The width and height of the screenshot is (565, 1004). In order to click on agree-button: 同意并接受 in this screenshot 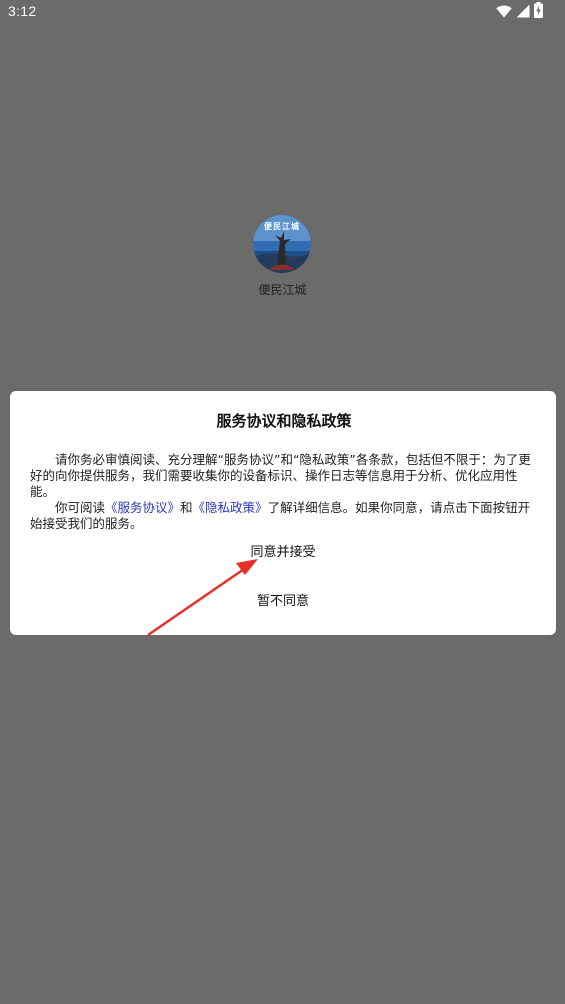, I will do `click(283, 553)`.